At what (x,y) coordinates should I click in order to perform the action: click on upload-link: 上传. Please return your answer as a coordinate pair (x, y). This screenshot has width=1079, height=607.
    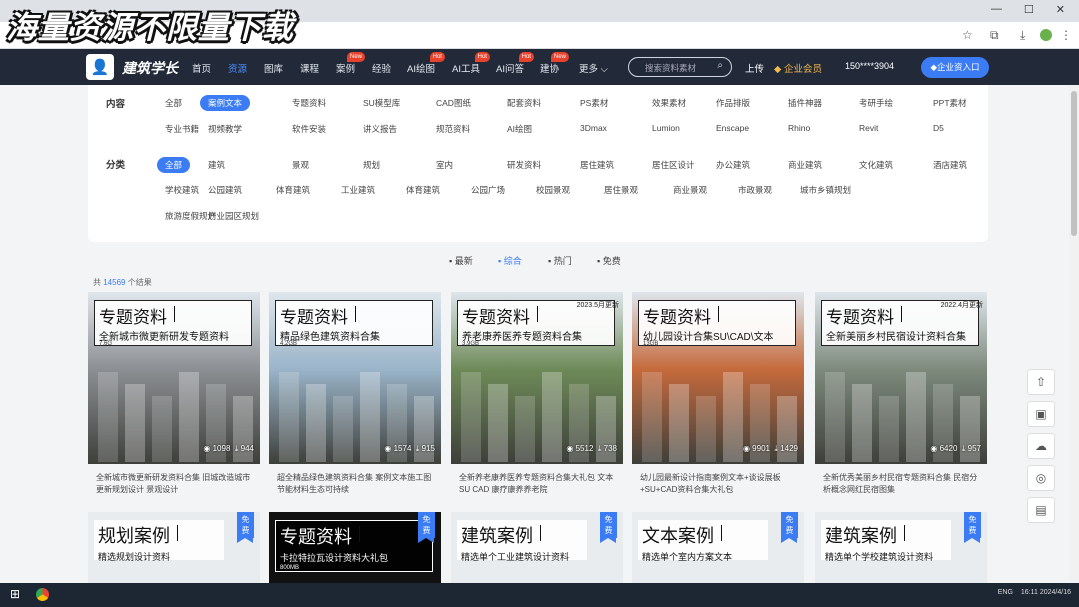
    Looking at the image, I should click on (754, 68).